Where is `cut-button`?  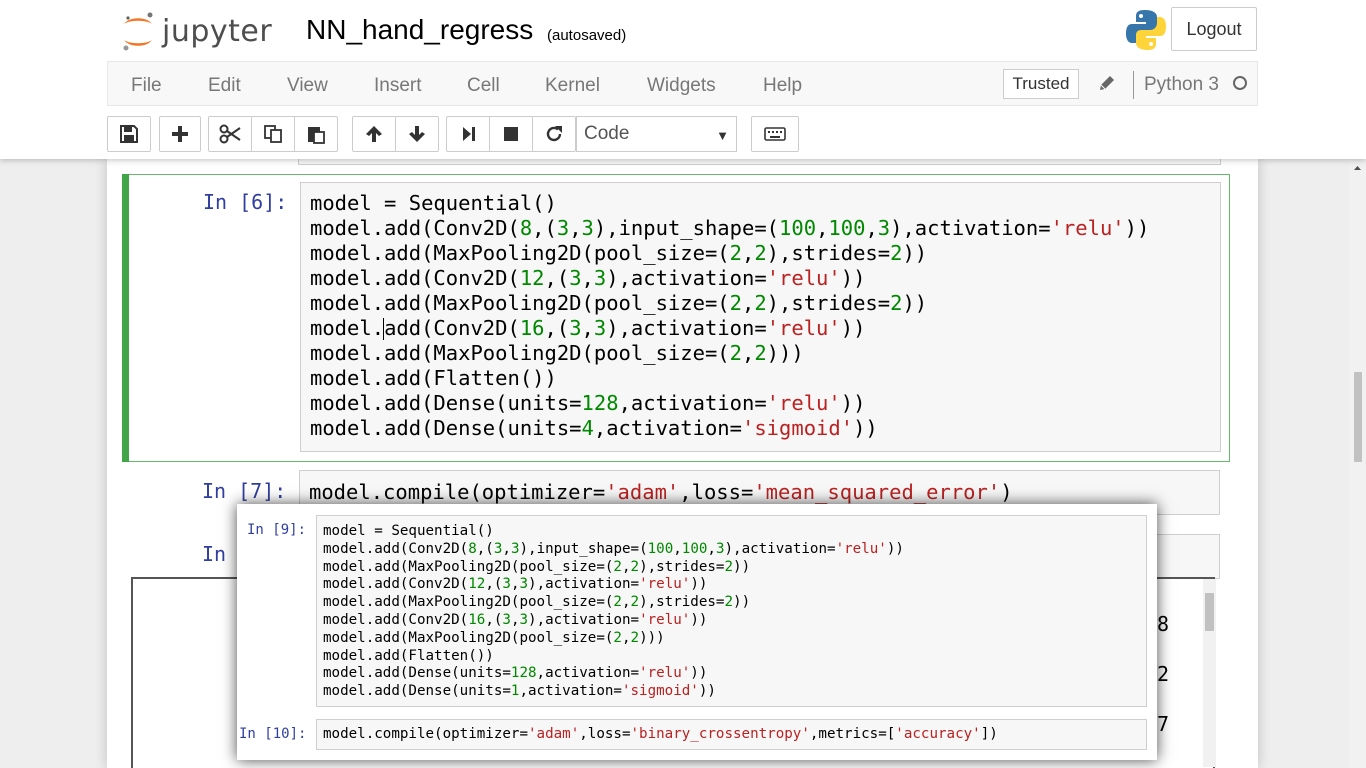
cut-button is located at coordinates (230, 134).